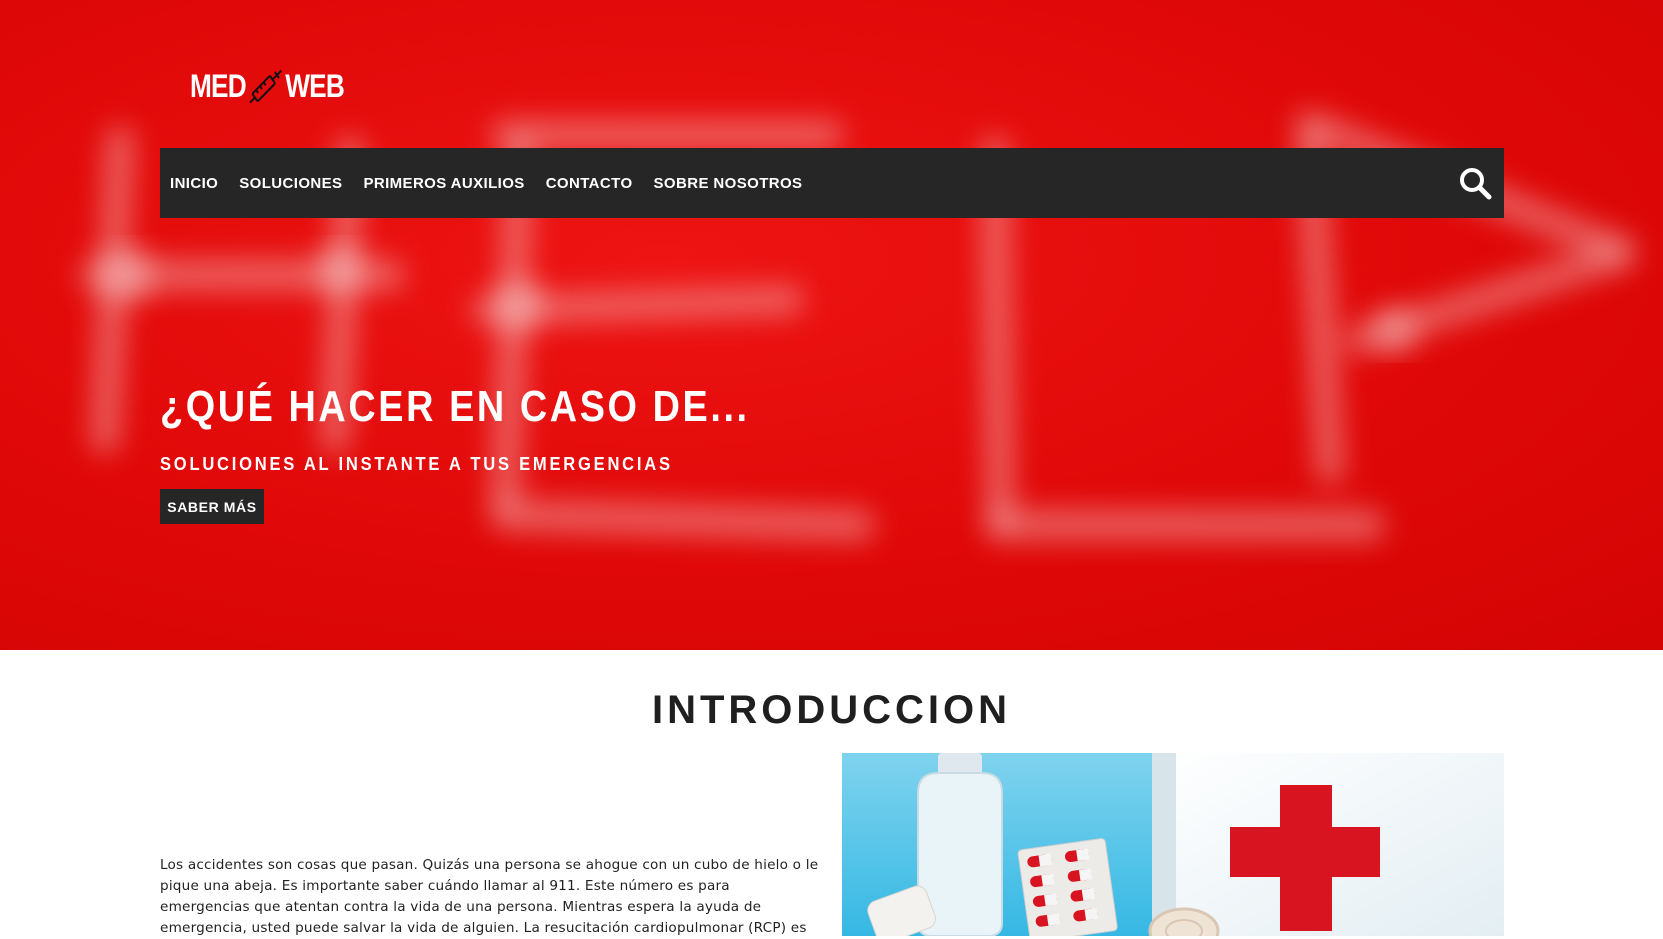  What do you see at coordinates (443, 183) in the screenshot?
I see `nav-item-primeros-auxilios: PRIMEROS AUXILIOS` at bounding box center [443, 183].